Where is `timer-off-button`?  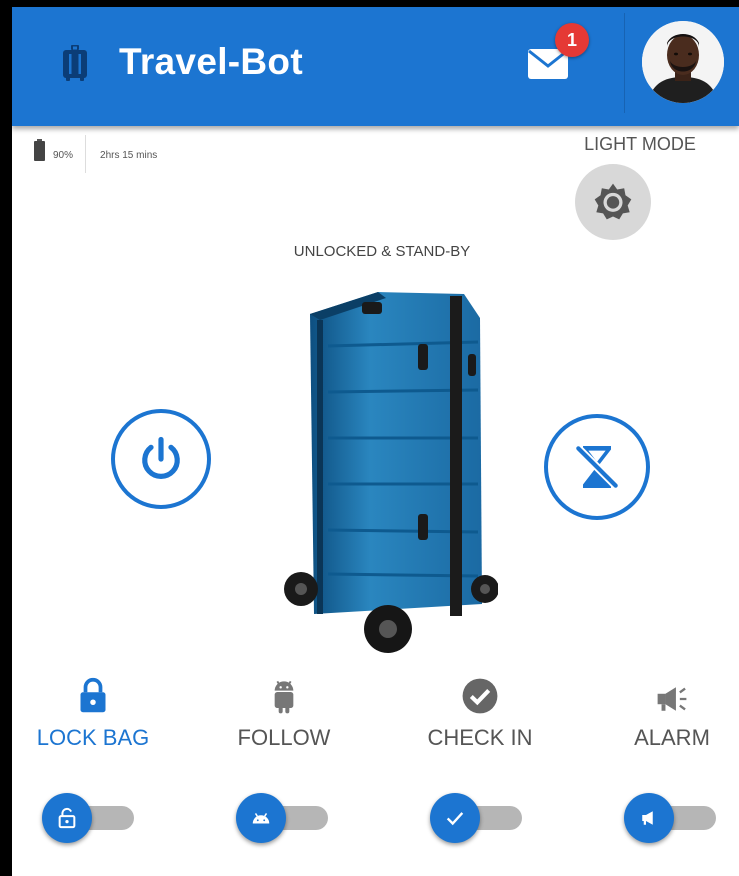
timer-off-button is located at coordinates (597, 467).